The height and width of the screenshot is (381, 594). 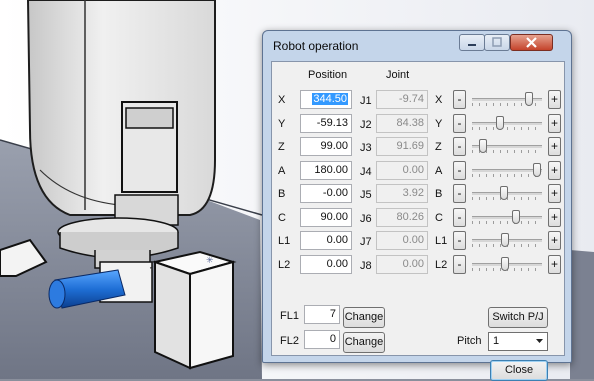 I want to click on fl1-change-button: Change, so click(x=364, y=317).